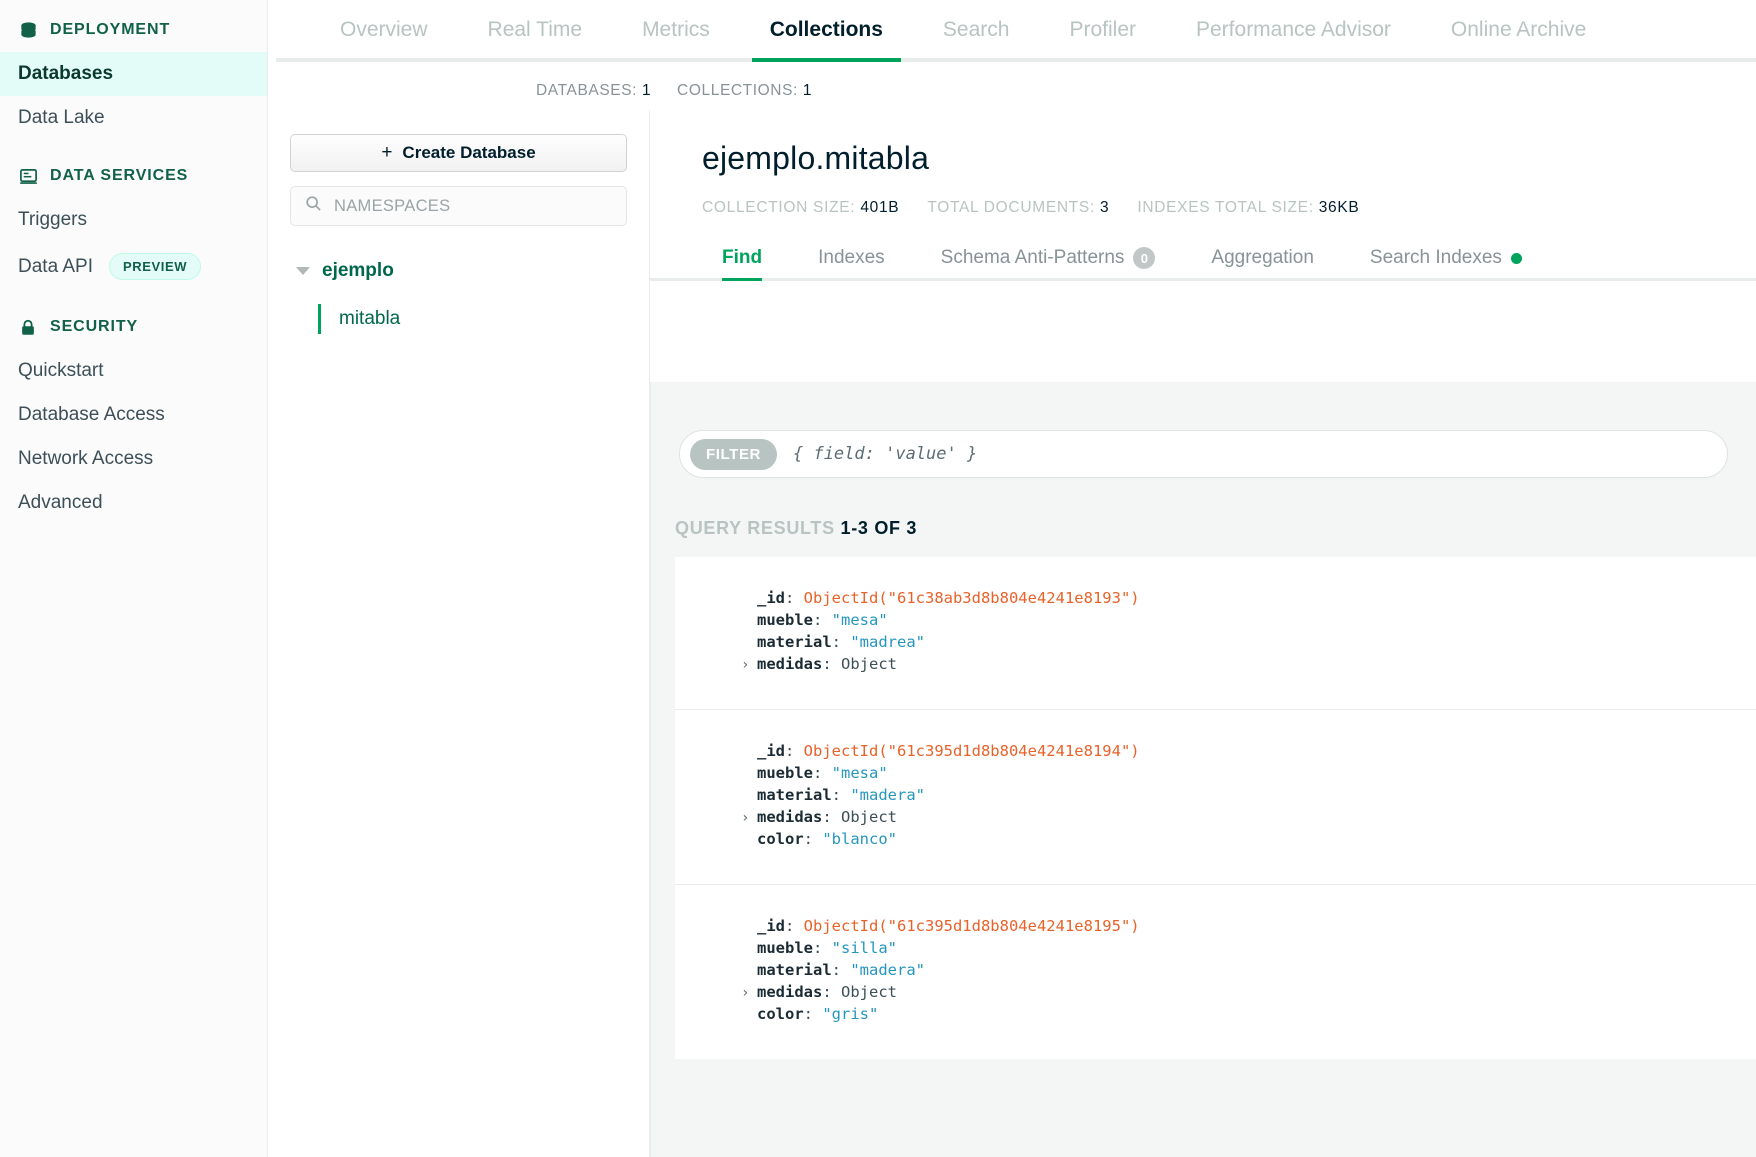  Describe the element at coordinates (535, 31) in the screenshot. I see `tab-real-time: Real Time` at that location.